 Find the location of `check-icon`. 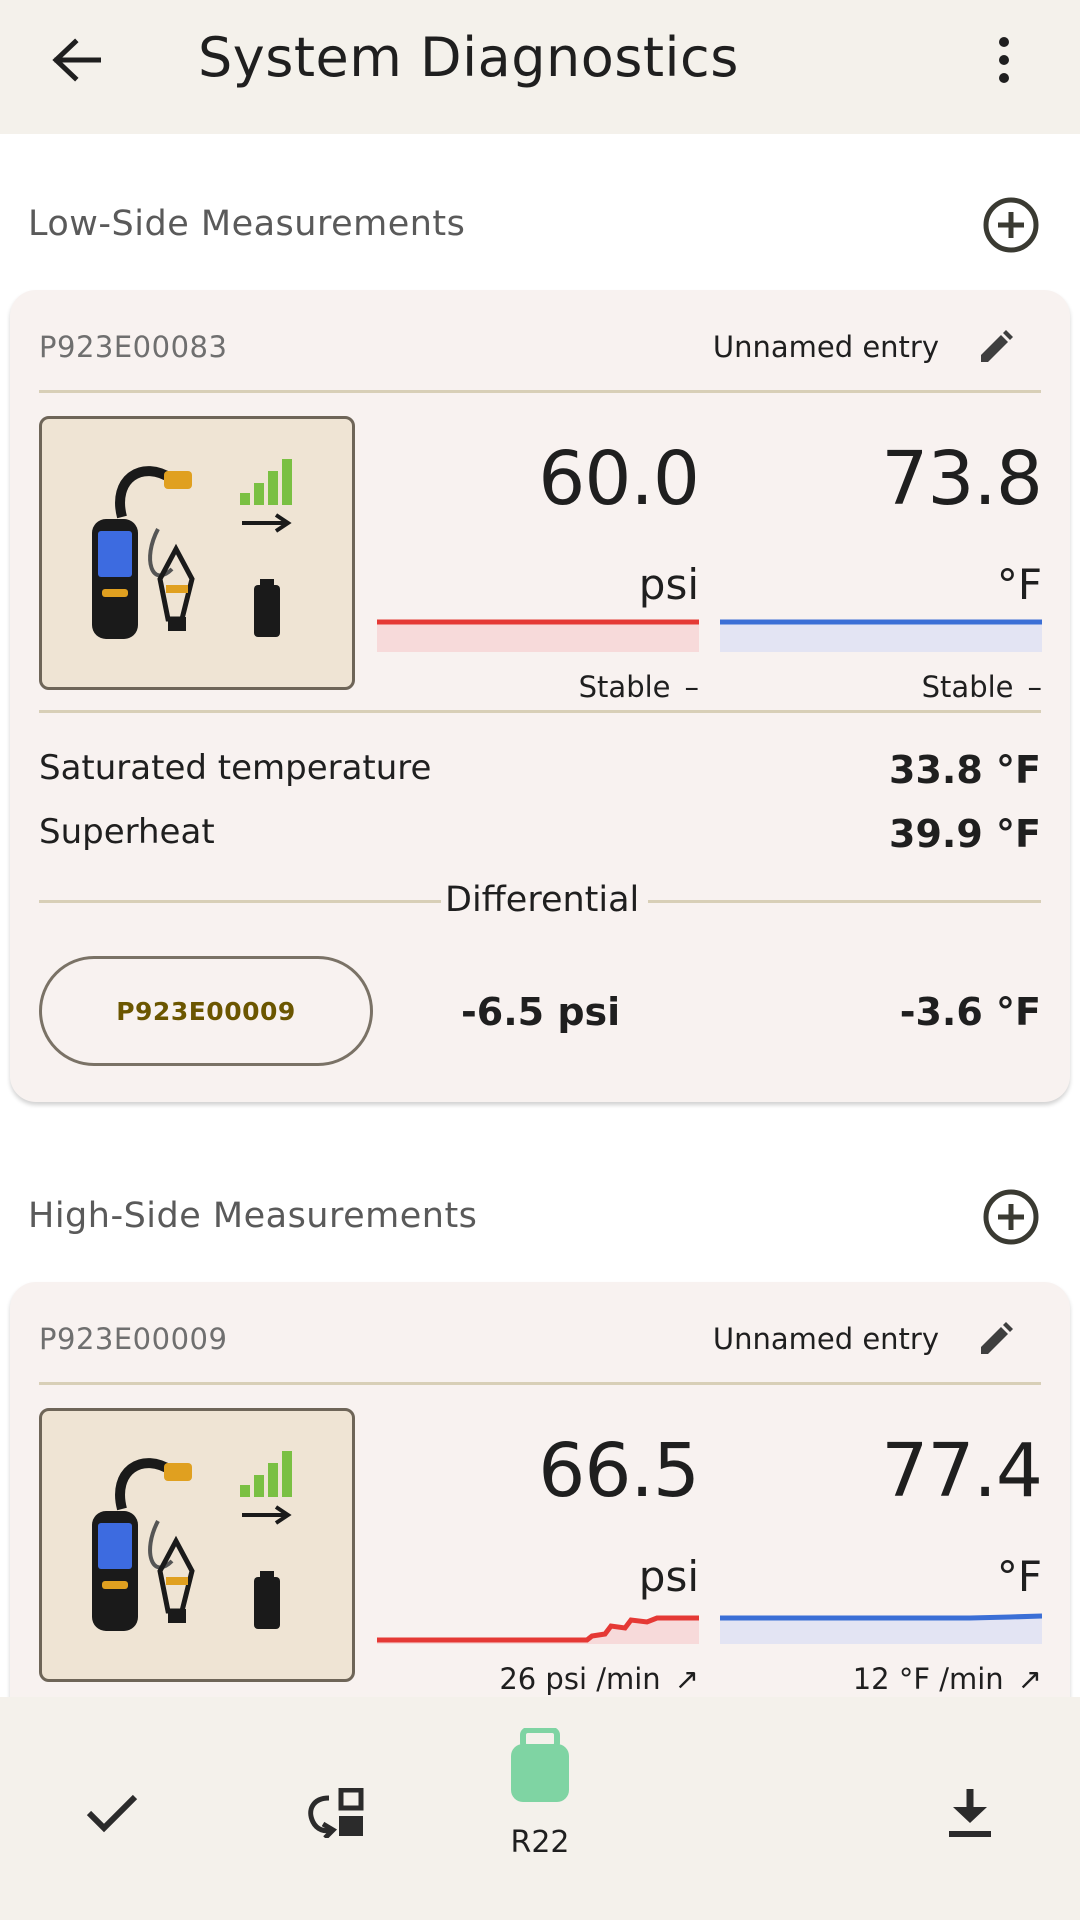

check-icon is located at coordinates (112, 1813).